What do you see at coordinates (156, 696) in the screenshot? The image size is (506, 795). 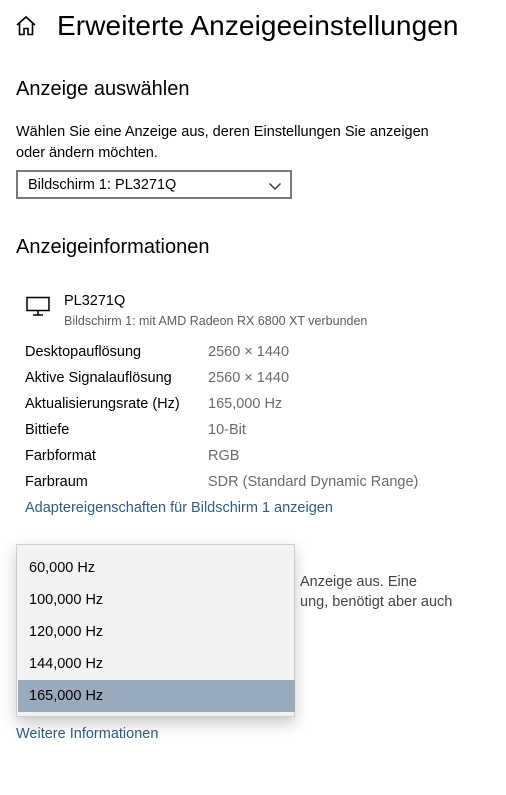 I see `dropdown-option-selected: 165,000 Hz` at bounding box center [156, 696].